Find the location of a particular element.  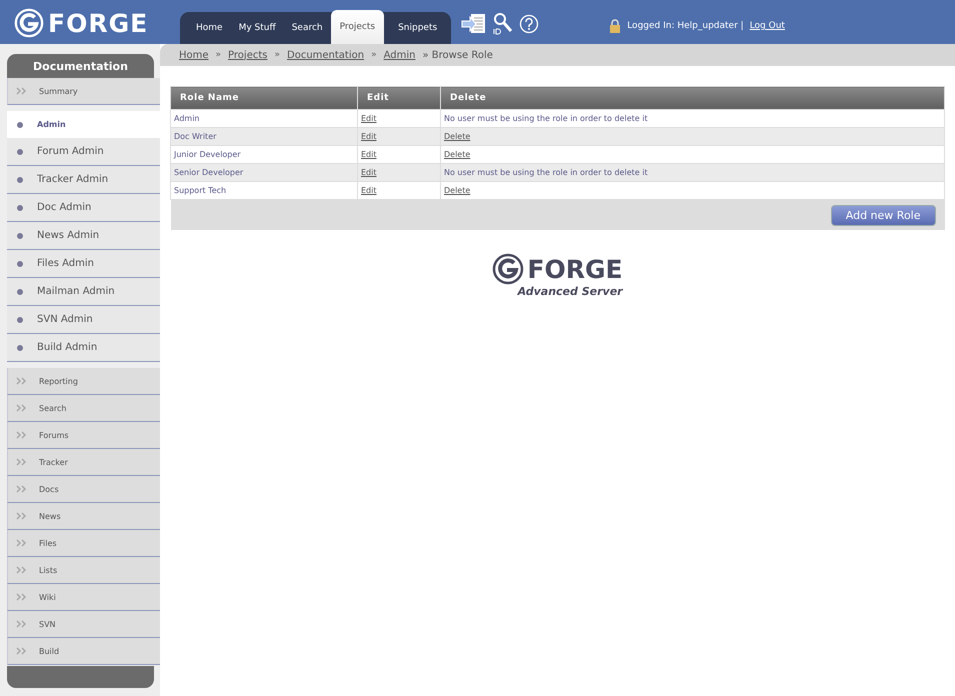

nav-tab: Snippets is located at coordinates (418, 28).